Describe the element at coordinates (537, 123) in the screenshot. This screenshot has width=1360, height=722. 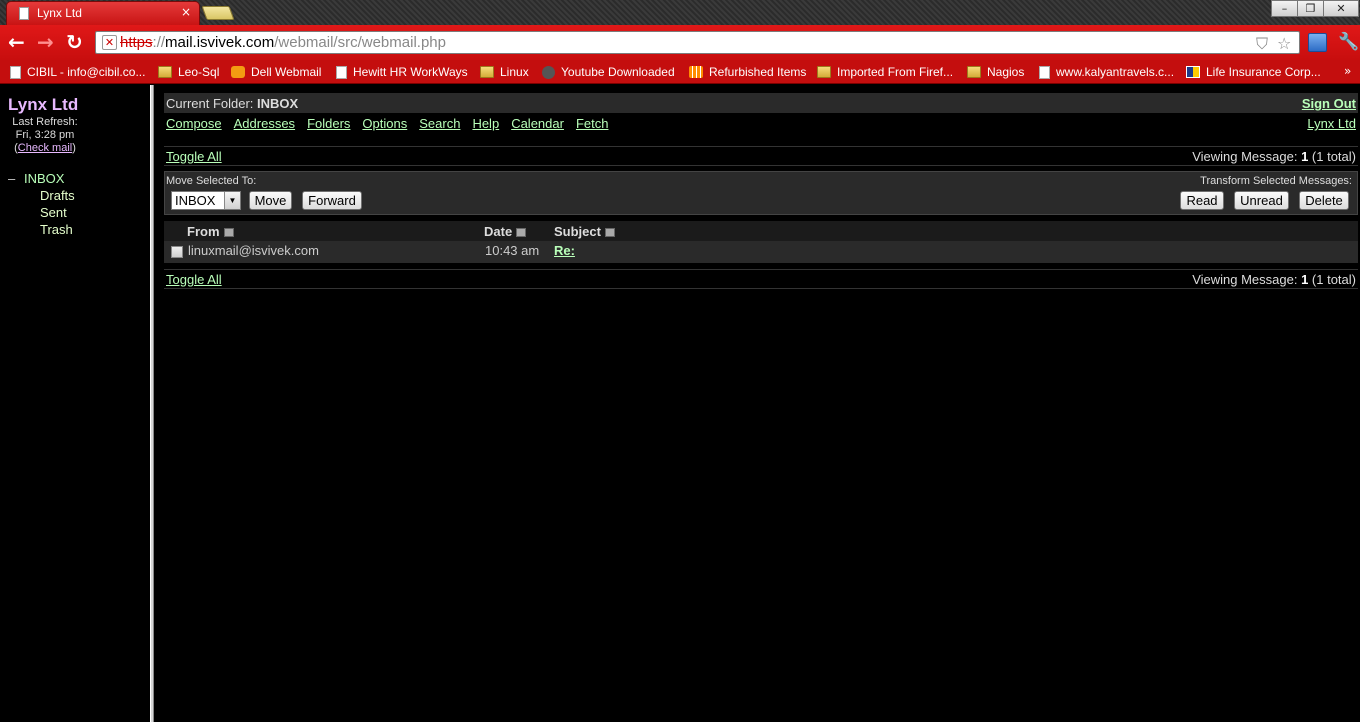
I see `menu-calendar: Calendar` at that location.